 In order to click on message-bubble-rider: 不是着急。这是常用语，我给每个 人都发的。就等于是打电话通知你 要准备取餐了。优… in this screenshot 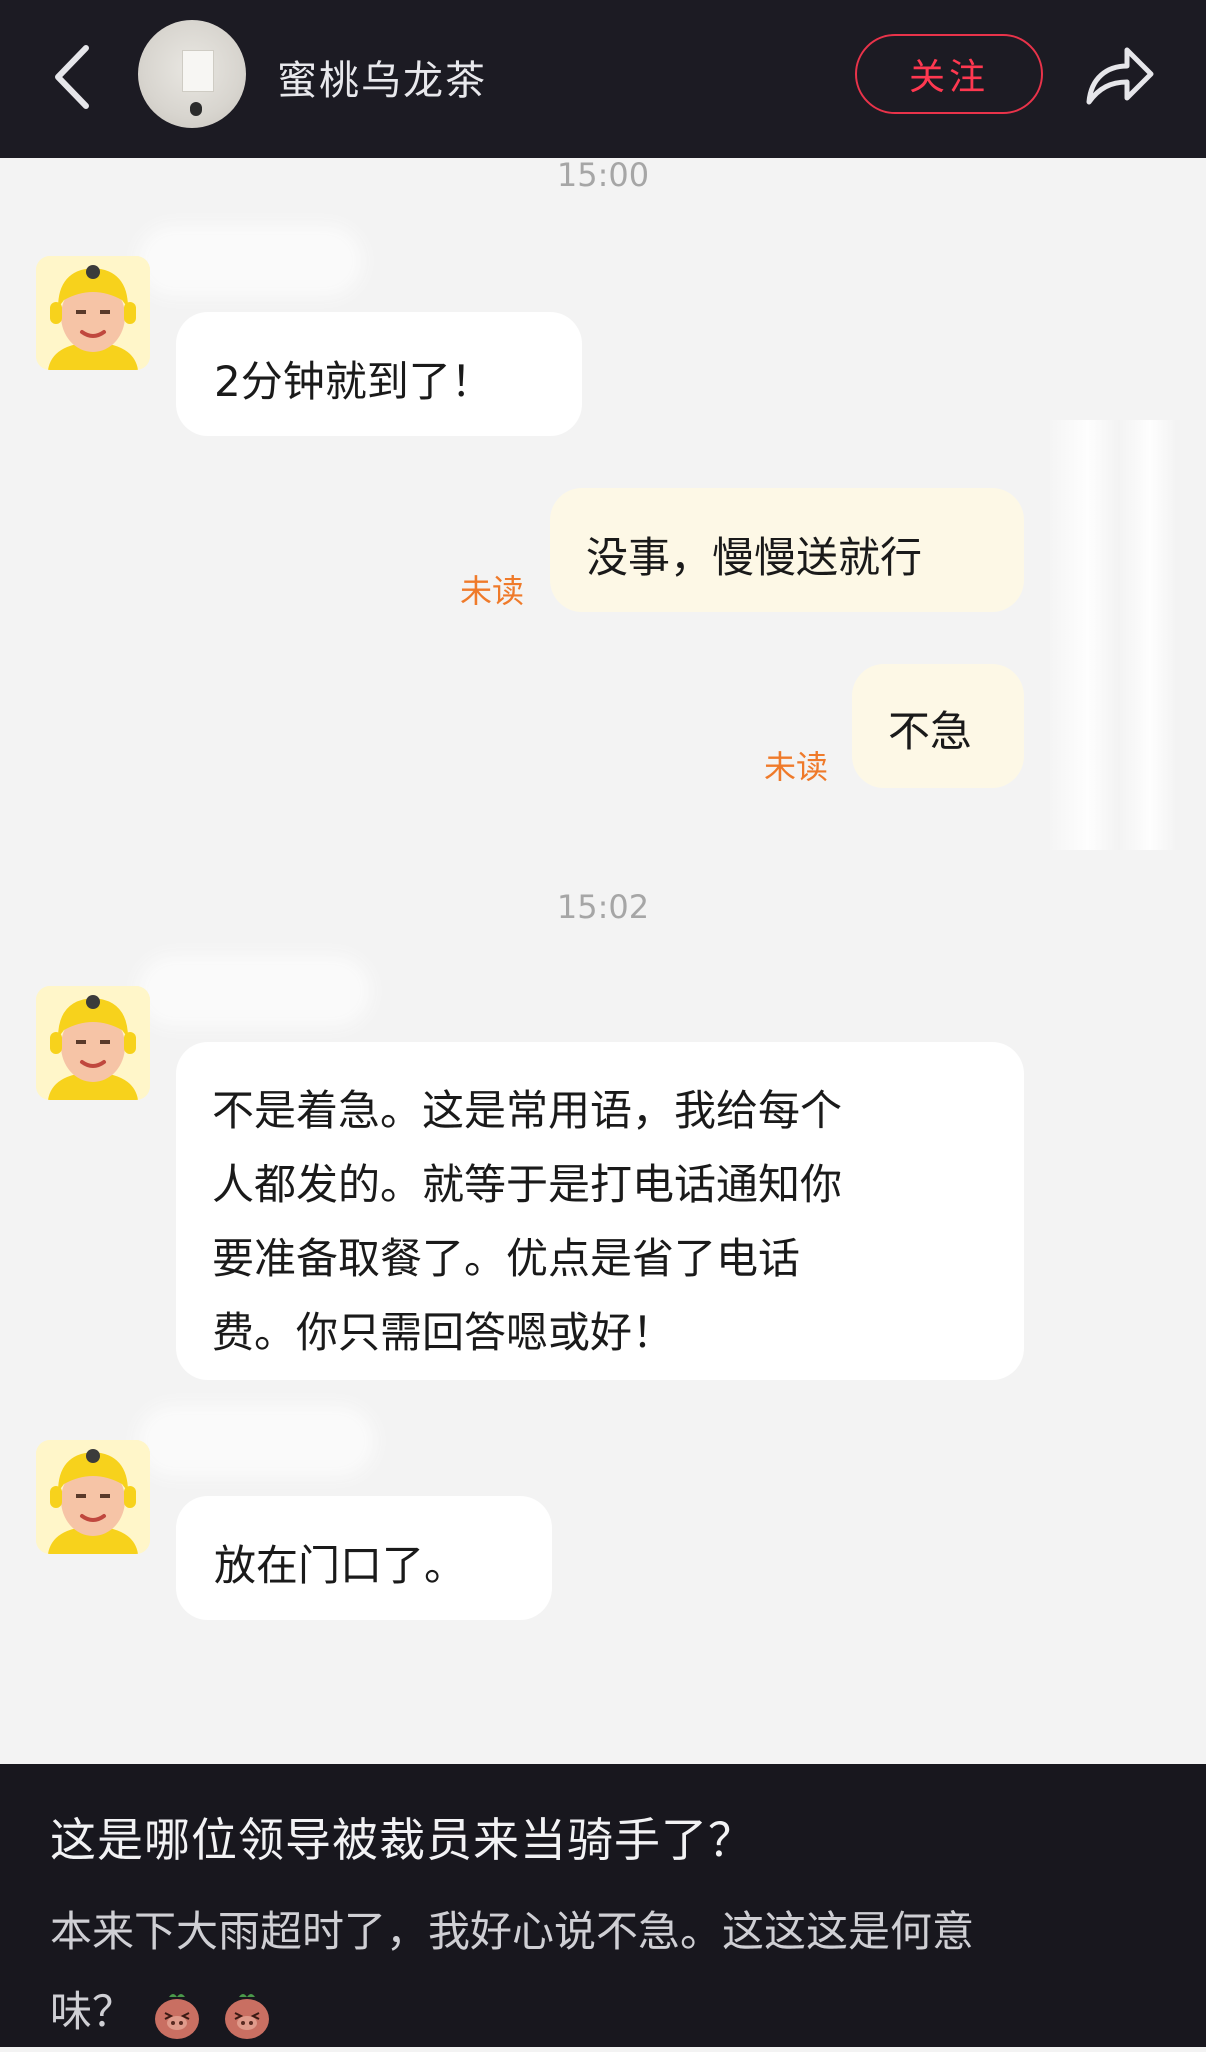, I will do `click(600, 1211)`.